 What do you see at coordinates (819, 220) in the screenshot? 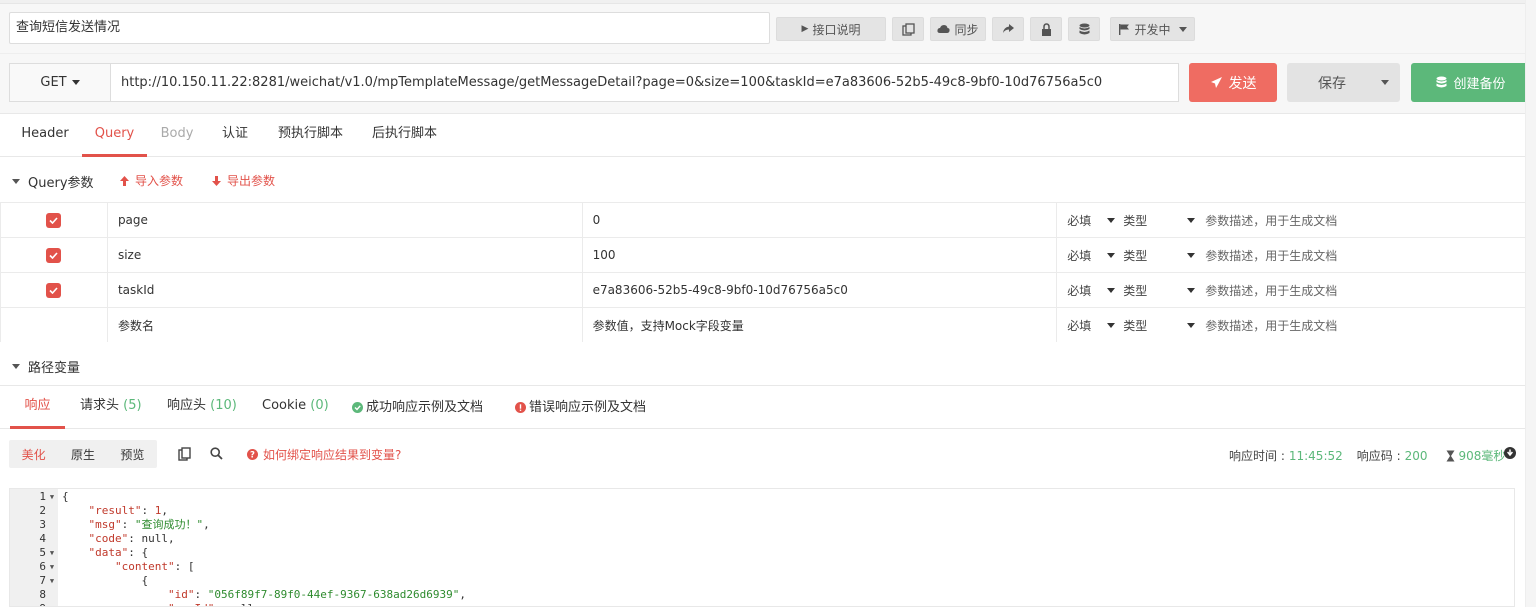
I see `param-value-input: 0` at bounding box center [819, 220].